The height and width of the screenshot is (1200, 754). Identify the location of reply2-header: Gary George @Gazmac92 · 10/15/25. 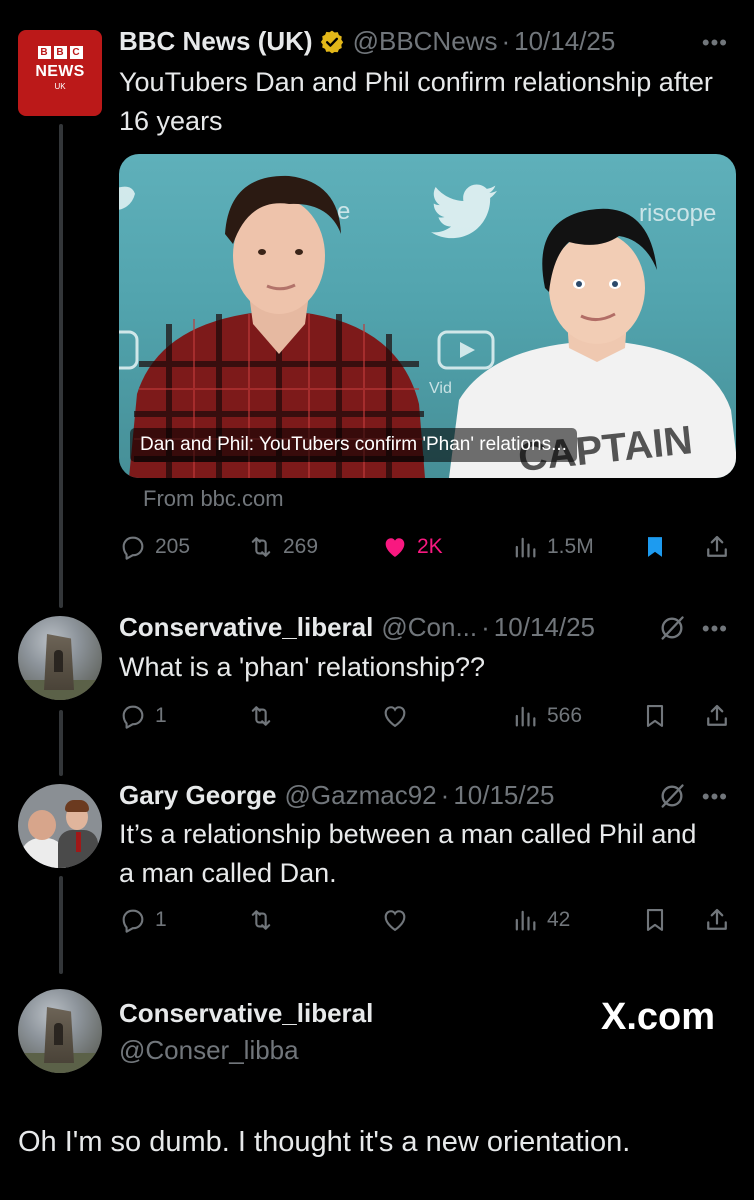
(337, 795).